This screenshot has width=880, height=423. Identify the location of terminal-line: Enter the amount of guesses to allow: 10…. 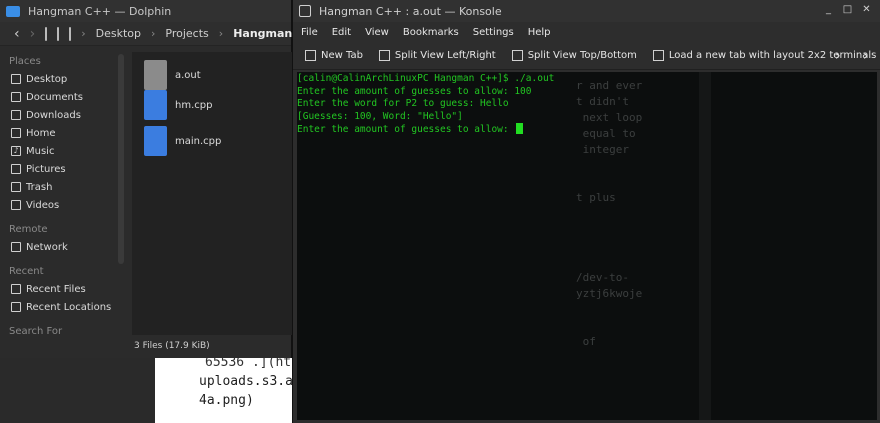
(414, 91).